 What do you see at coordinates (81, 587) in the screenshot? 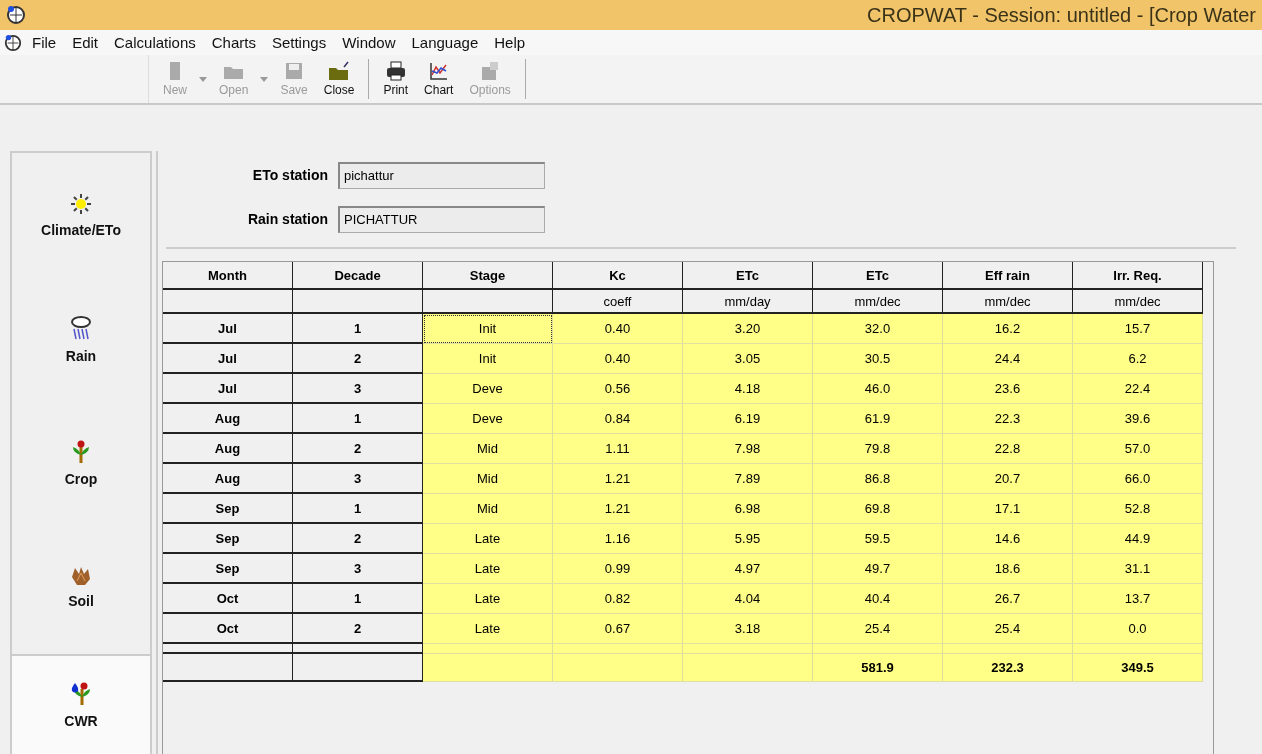
I see `sidebar-tab: Soil` at bounding box center [81, 587].